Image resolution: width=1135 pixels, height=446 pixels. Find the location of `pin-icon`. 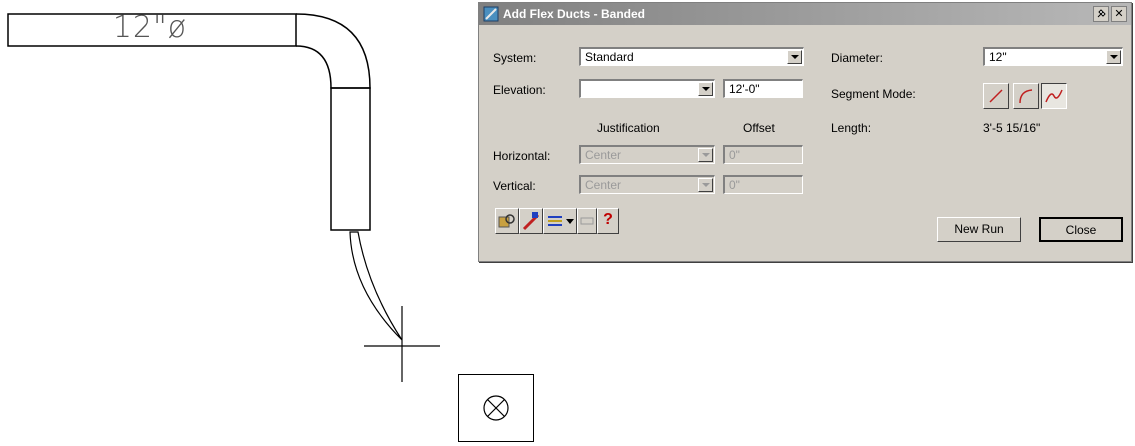

pin-icon is located at coordinates (1101, 13).